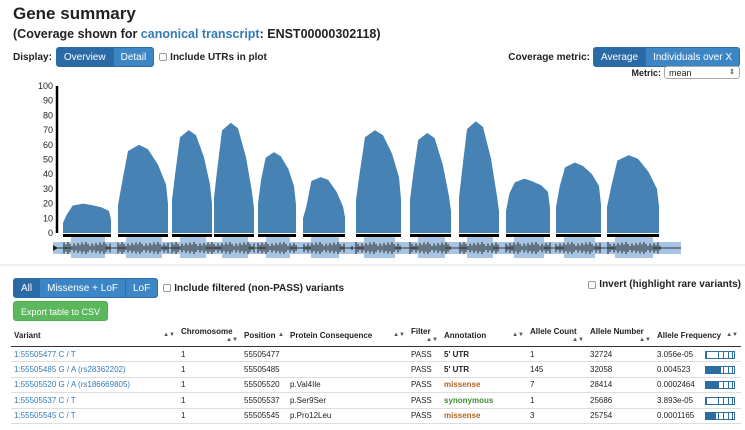  What do you see at coordinates (692, 57) in the screenshot?
I see `individuals-over-x-button: Individuals over X` at bounding box center [692, 57].